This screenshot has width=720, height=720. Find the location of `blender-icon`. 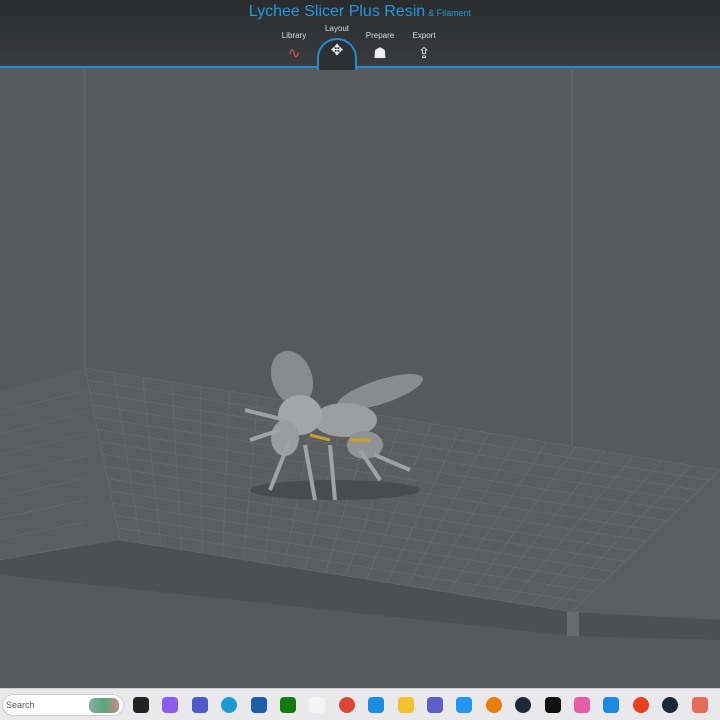

blender-icon is located at coordinates (493, 705).